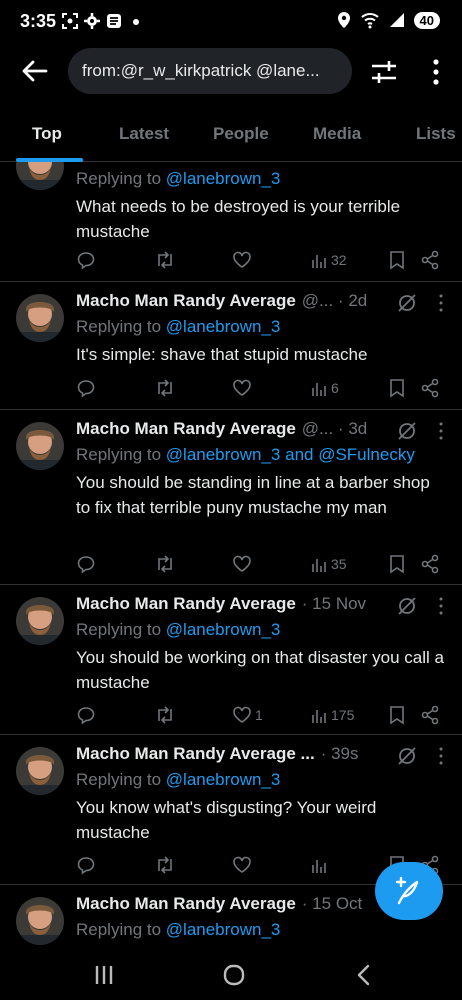  What do you see at coordinates (337, 134) in the screenshot?
I see `tab-media: Media` at bounding box center [337, 134].